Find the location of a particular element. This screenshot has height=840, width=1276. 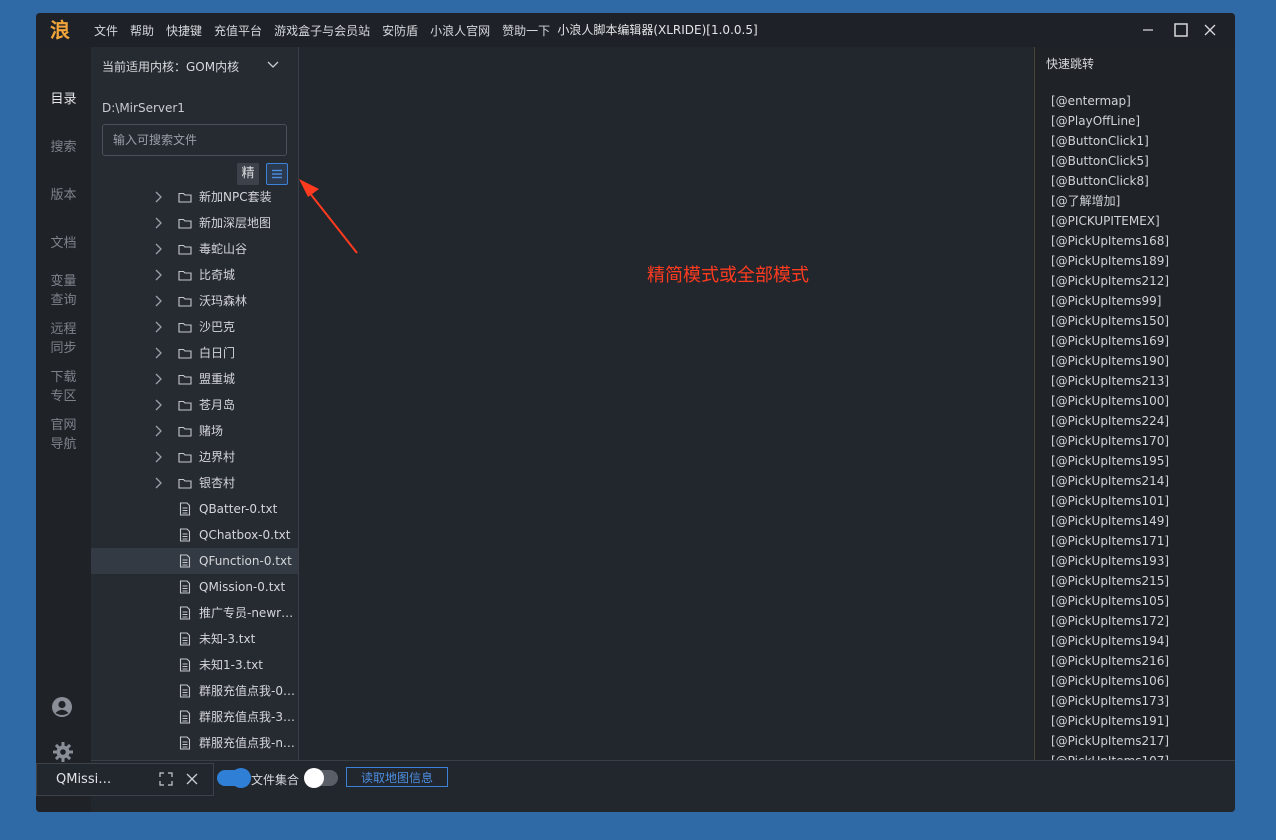

jump-item: [@PickUpItems171] is located at coordinates (1110, 541).